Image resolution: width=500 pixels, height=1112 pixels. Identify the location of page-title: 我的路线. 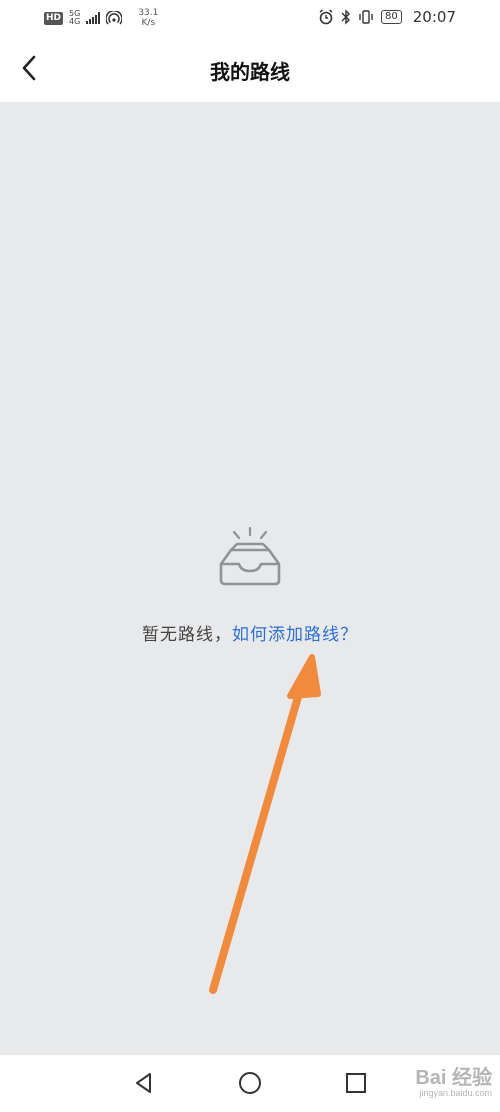
(250, 72).